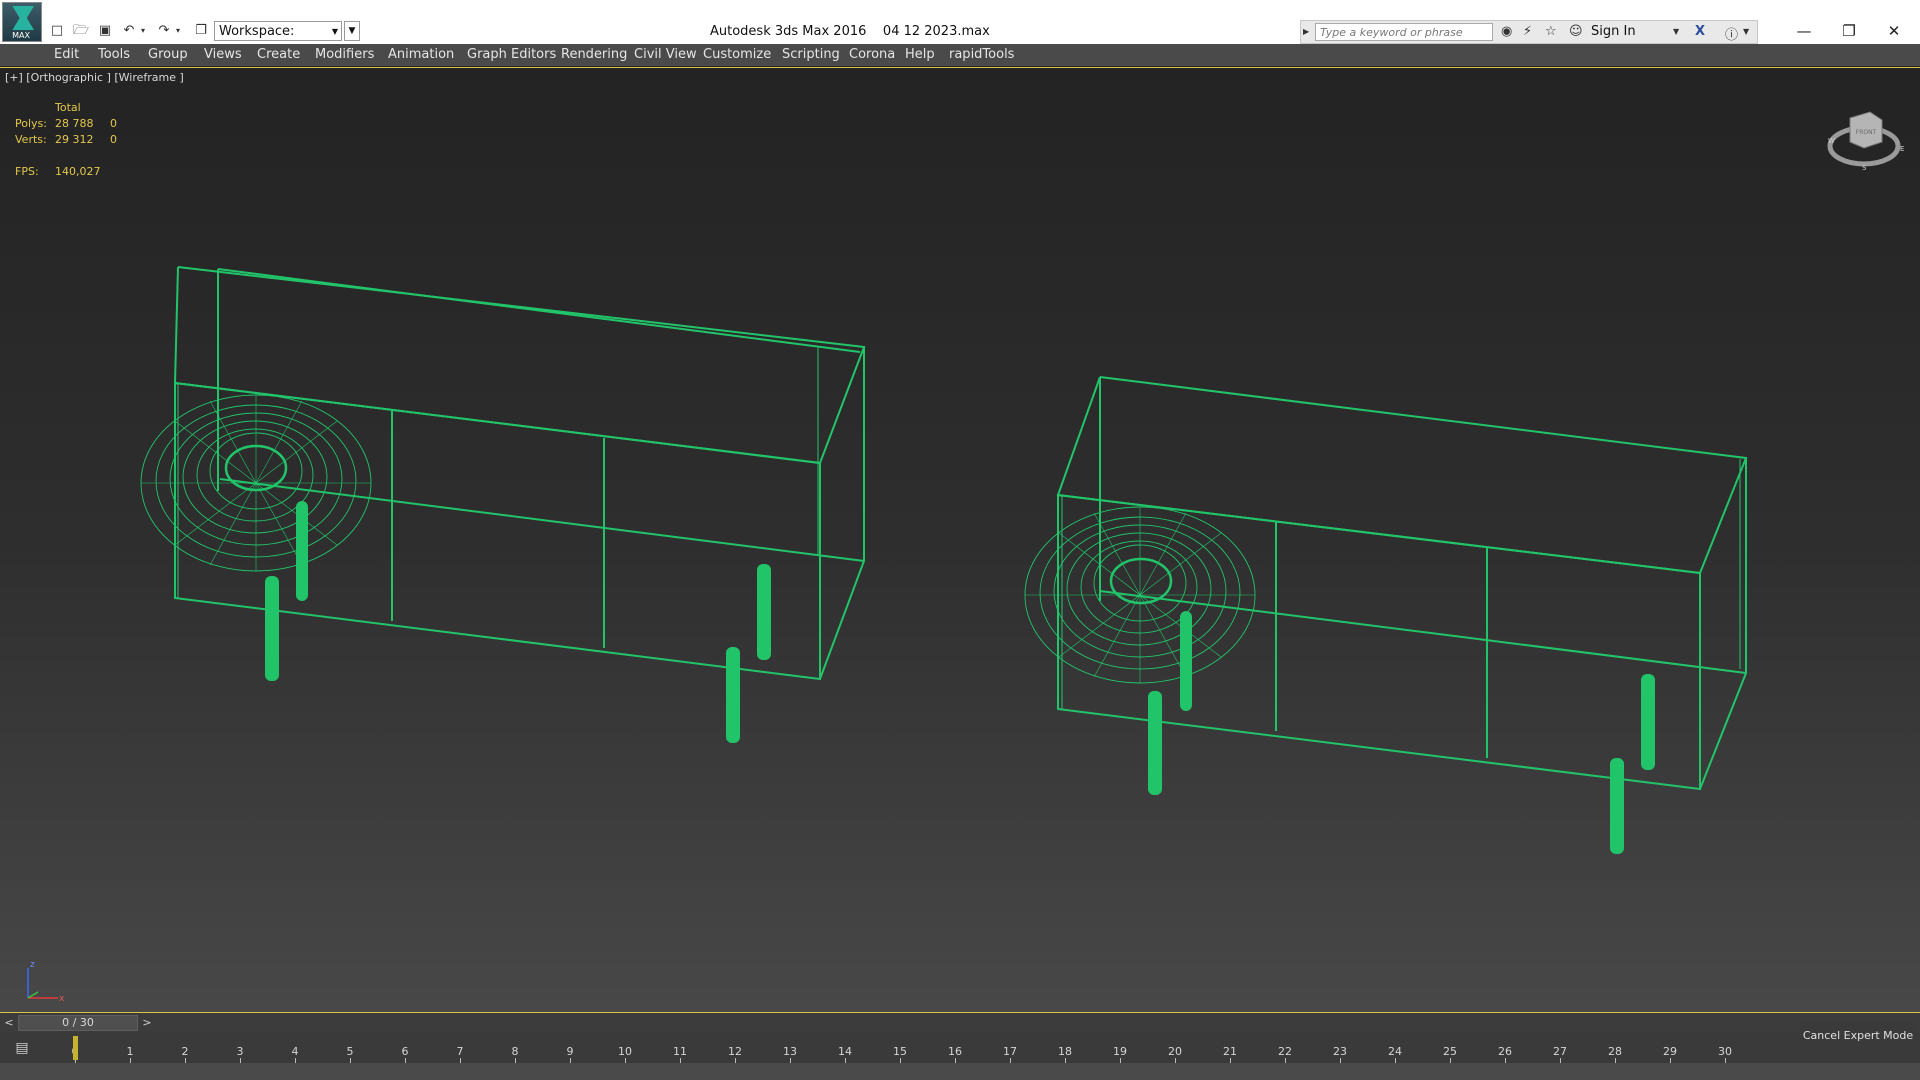 This screenshot has width=1920, height=1080. I want to click on search-binoculars-icon: ◉, so click(1506, 31).